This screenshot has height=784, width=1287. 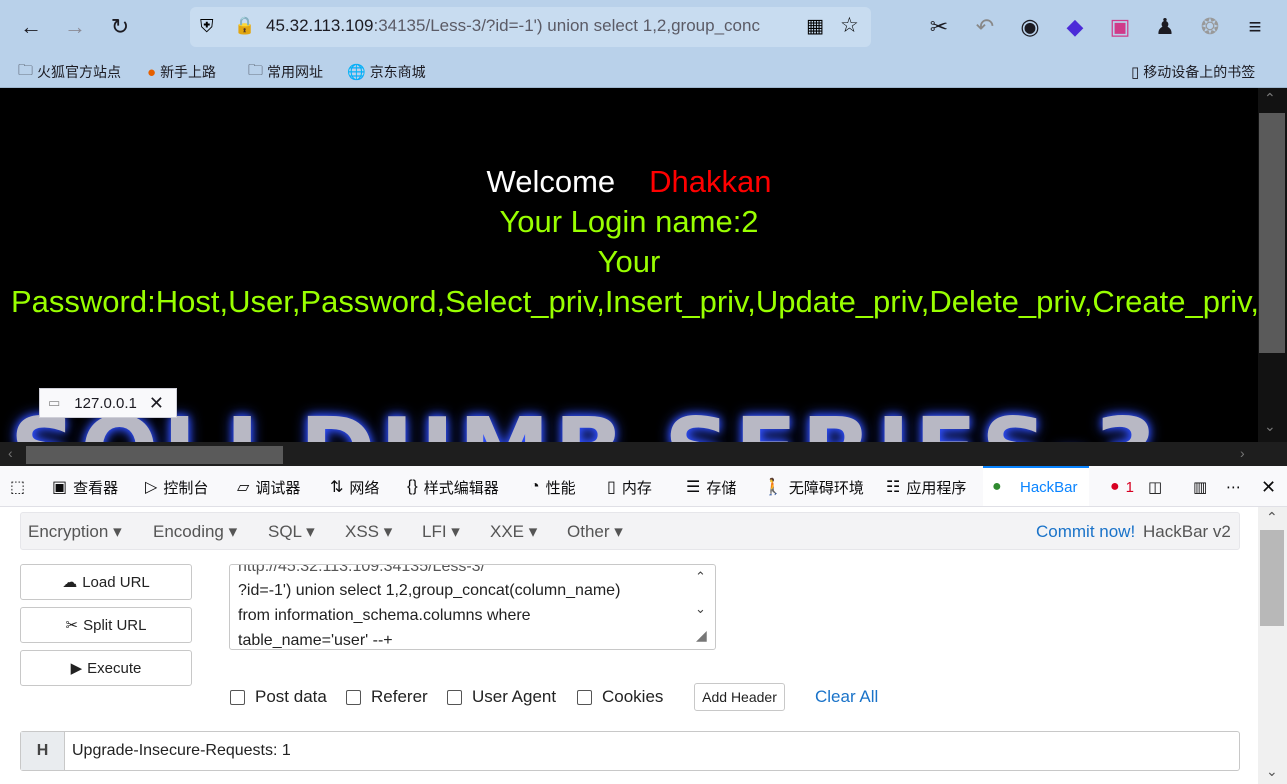 What do you see at coordinates (630, 751) in the screenshot?
I see `header-row: H Upgrade-Insecure-Requests: 1` at bounding box center [630, 751].